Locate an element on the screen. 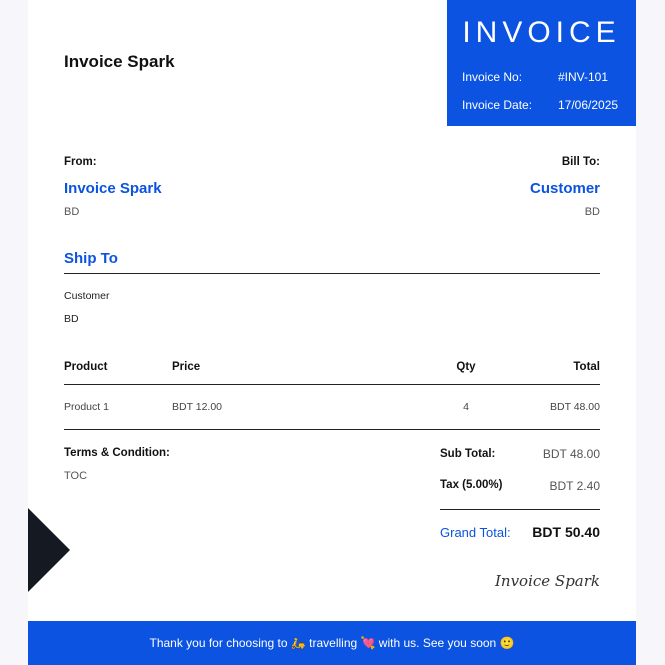 The height and width of the screenshot is (665, 665). tax-value: BDT 2.40 is located at coordinates (574, 486).